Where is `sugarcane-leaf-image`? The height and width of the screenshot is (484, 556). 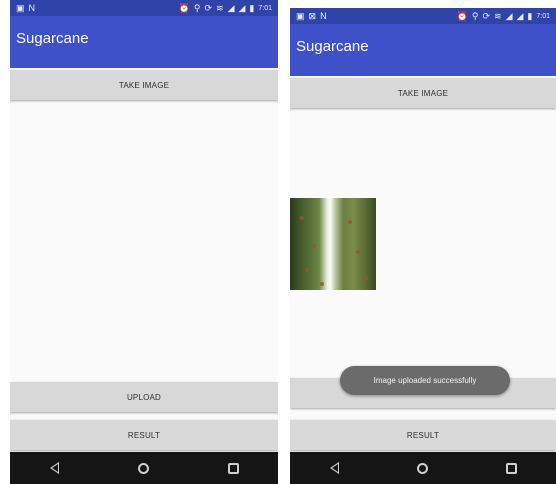 sugarcane-leaf-image is located at coordinates (333, 244).